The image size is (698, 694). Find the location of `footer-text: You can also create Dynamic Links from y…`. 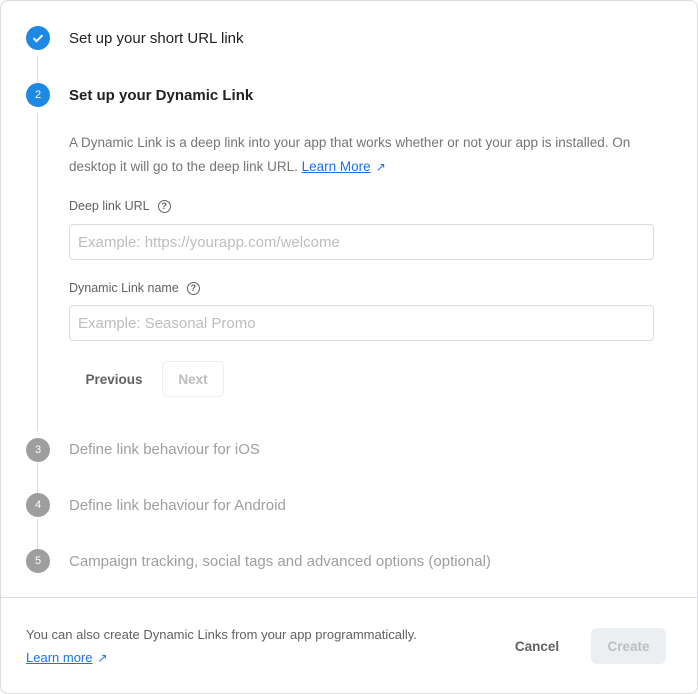

footer-text: You can also create Dynamic Links from y… is located at coordinates (221, 634).